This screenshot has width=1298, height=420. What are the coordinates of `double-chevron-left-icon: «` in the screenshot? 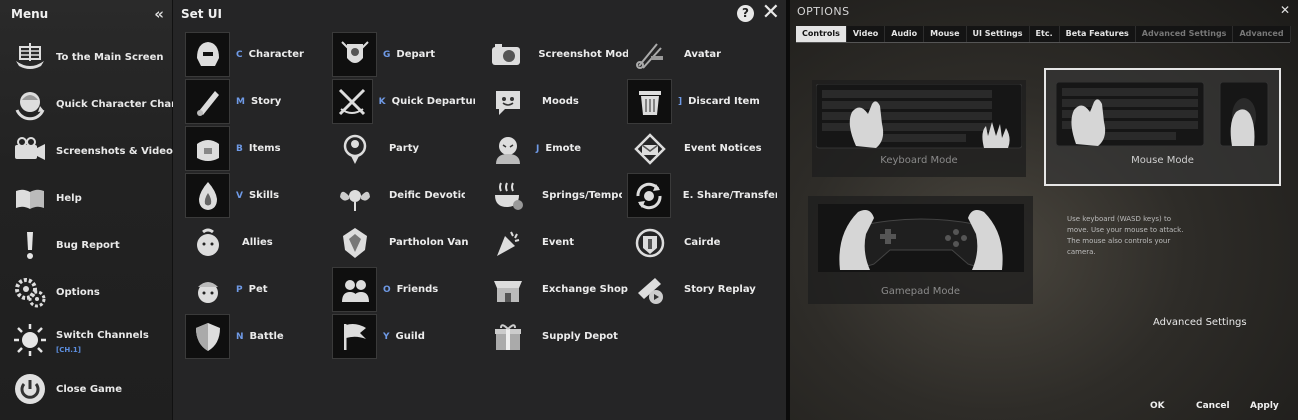 It's located at (159, 14).